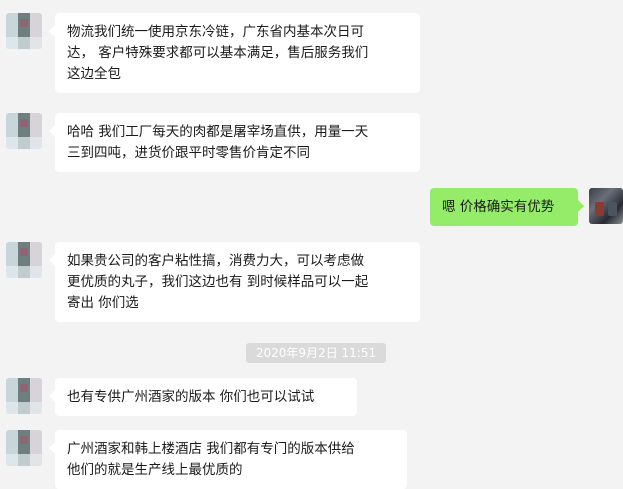 This screenshot has width=623, height=489. What do you see at coordinates (606, 206) in the screenshot?
I see `my-avatar` at bounding box center [606, 206].